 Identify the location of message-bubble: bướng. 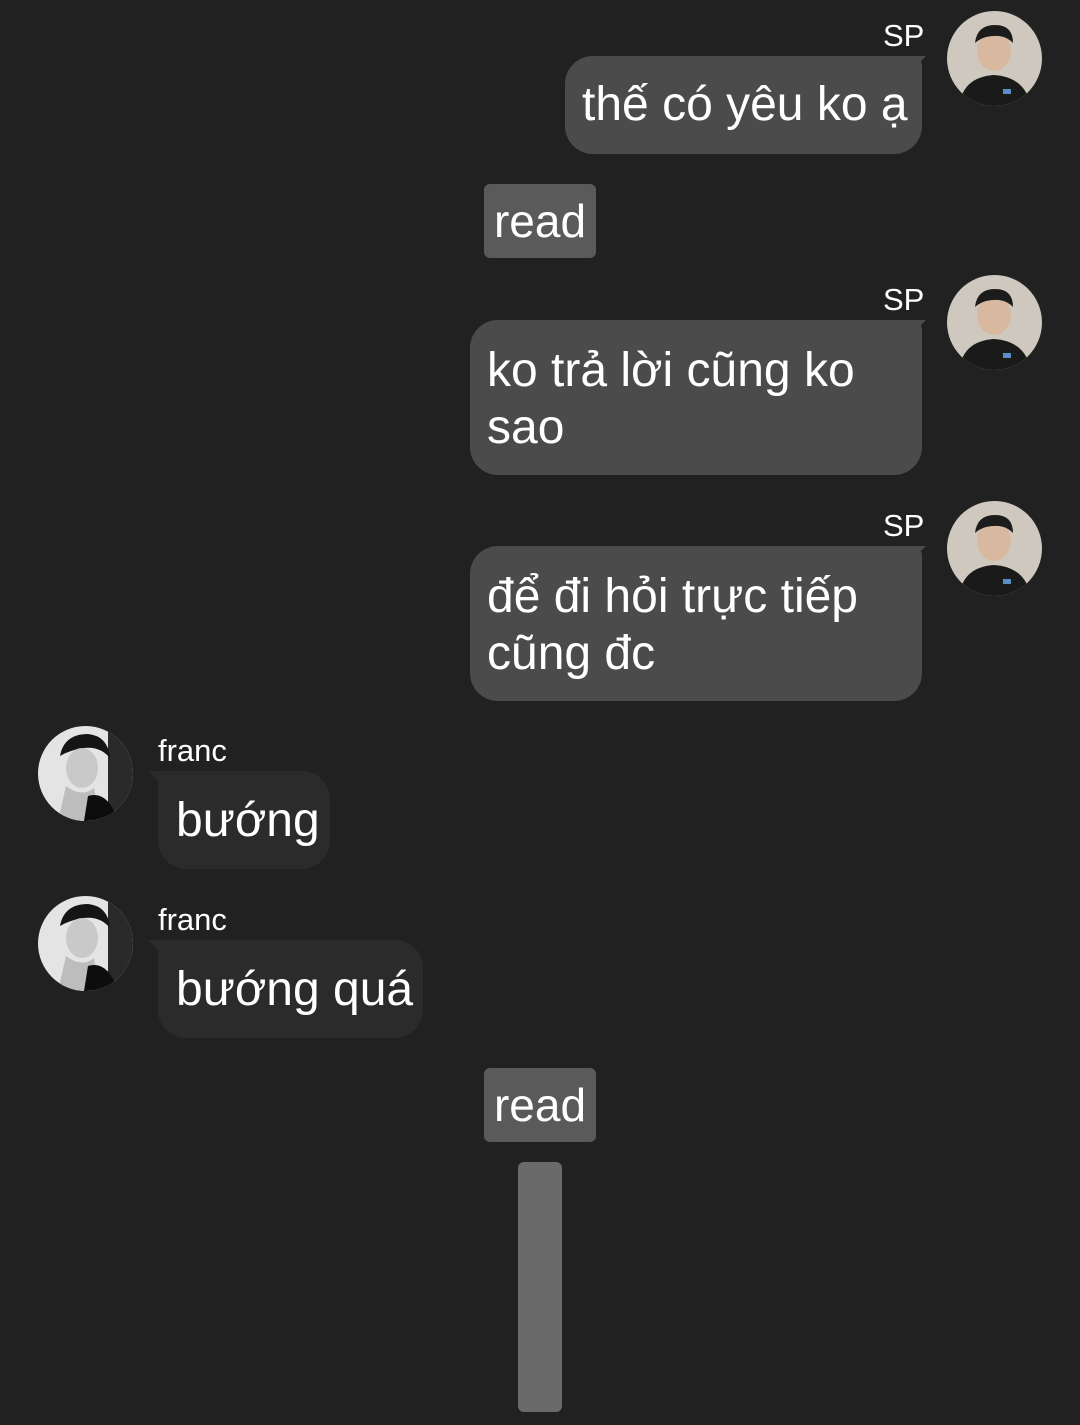
(244, 820).